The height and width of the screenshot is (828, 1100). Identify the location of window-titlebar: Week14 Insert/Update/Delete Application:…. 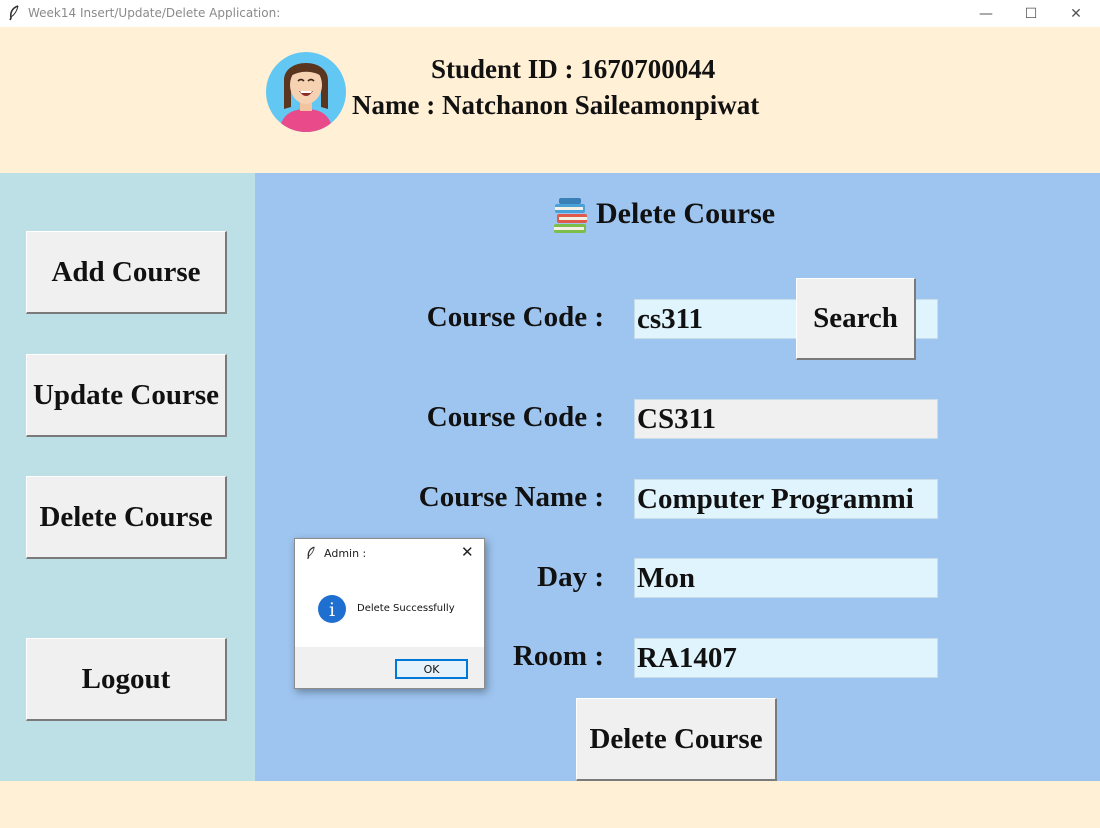
(550, 13).